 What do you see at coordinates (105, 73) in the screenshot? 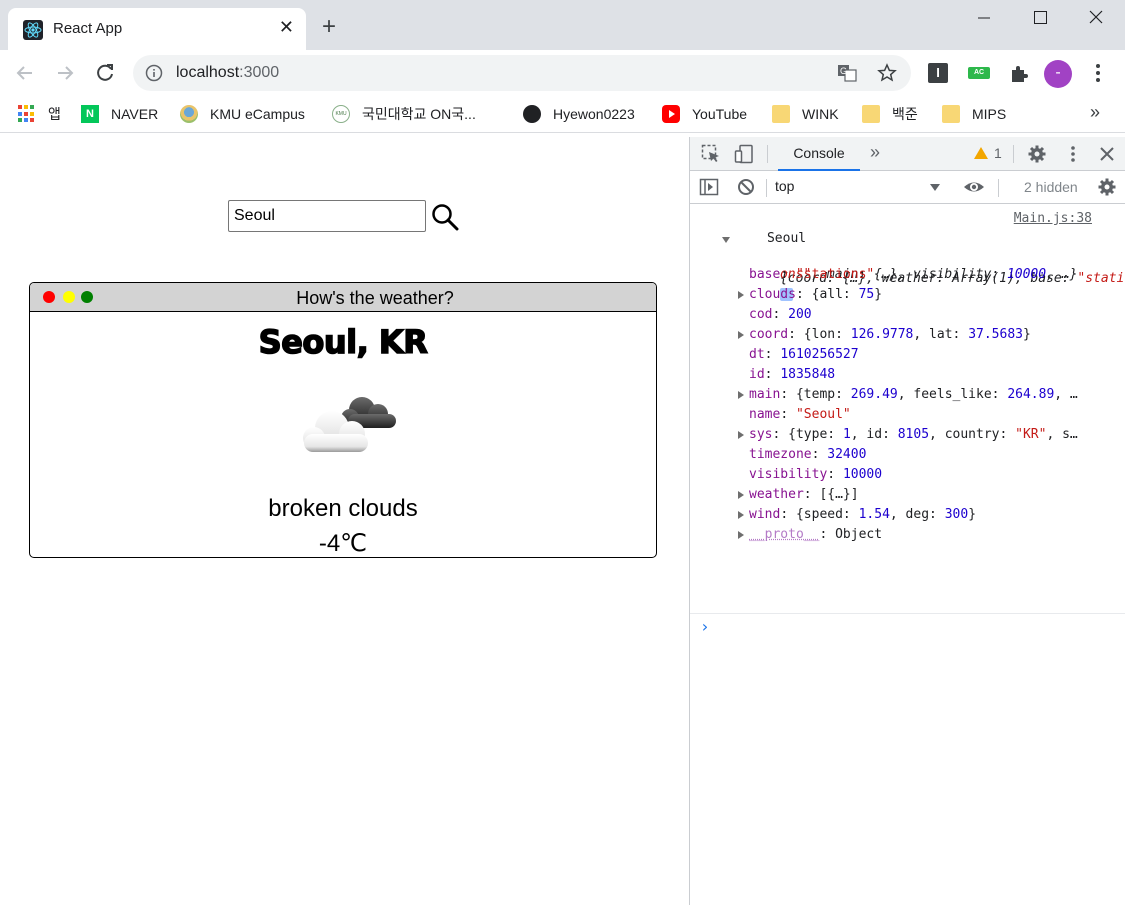
I see `reload-icon` at bounding box center [105, 73].